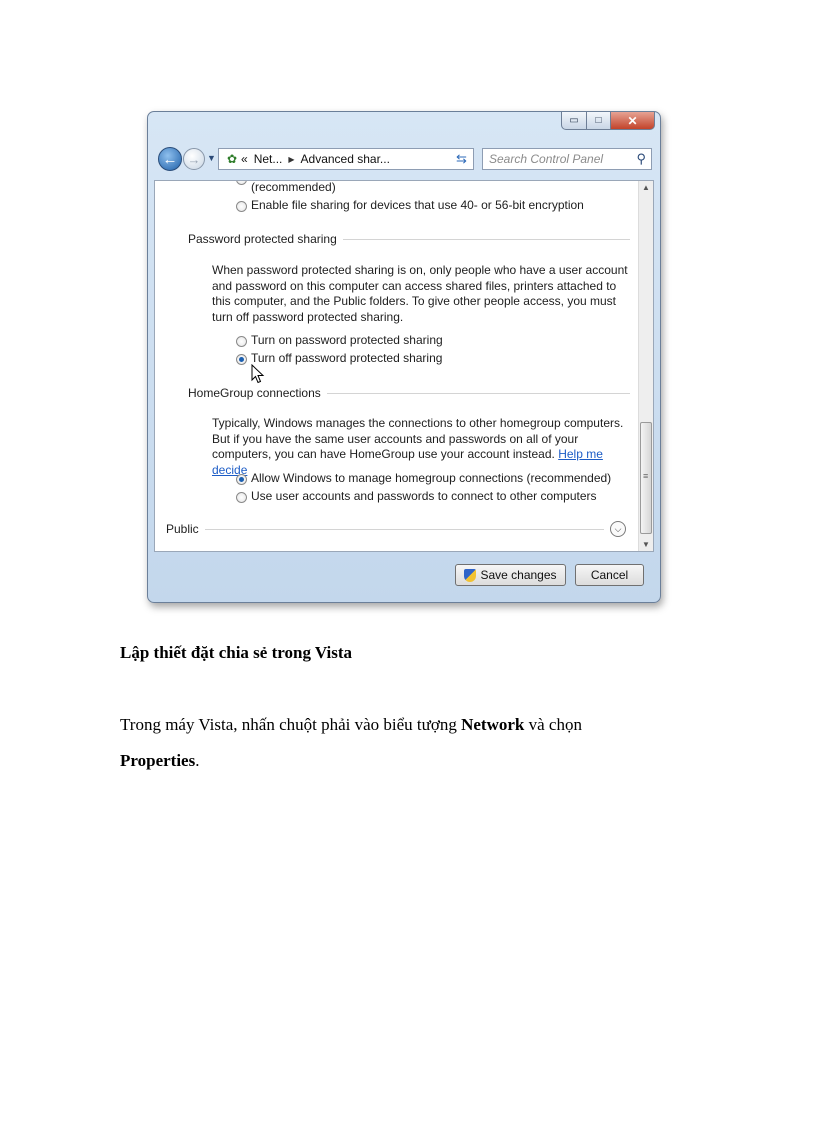 This screenshot has width=816, height=1123. I want to click on uac-shield-icon, so click(470, 575).